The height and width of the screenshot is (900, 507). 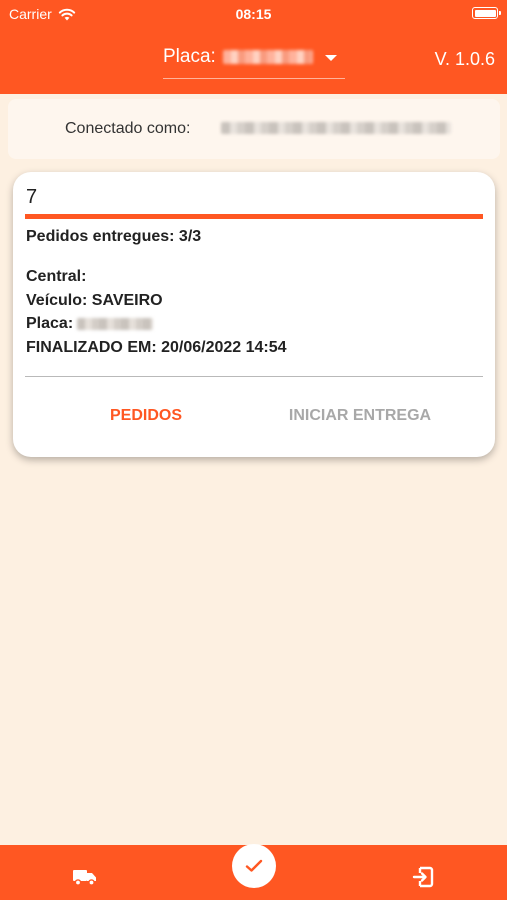 What do you see at coordinates (336, 128) in the screenshot?
I see `connected-user-redacted` at bounding box center [336, 128].